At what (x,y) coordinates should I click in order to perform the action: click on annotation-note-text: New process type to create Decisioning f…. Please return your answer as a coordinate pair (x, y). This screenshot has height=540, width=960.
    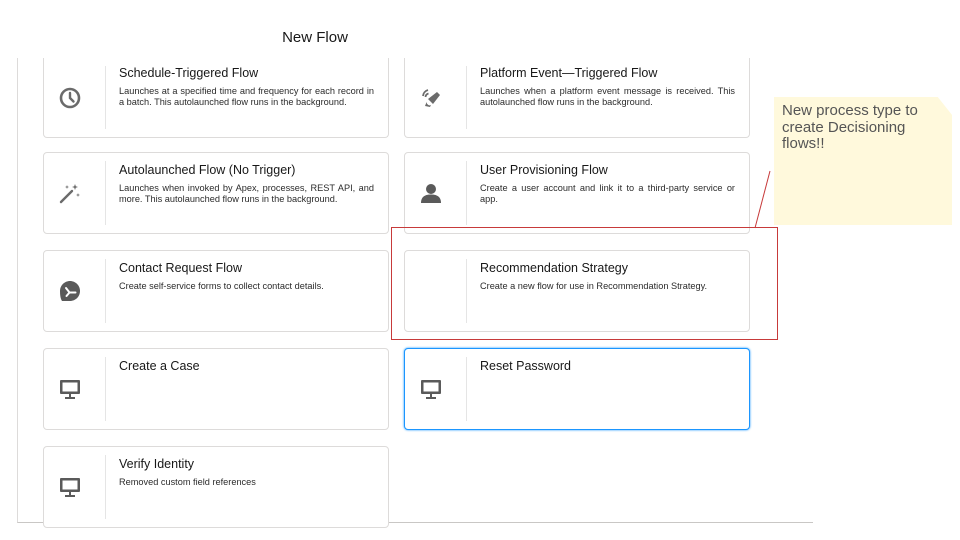
    Looking at the image, I should click on (850, 127).